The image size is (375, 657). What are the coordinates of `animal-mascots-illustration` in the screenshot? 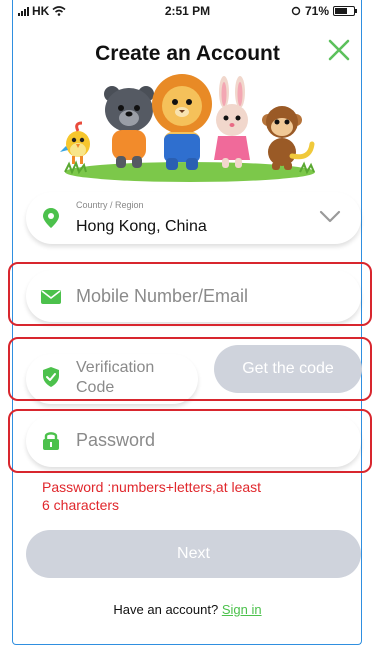 It's located at (187, 128).